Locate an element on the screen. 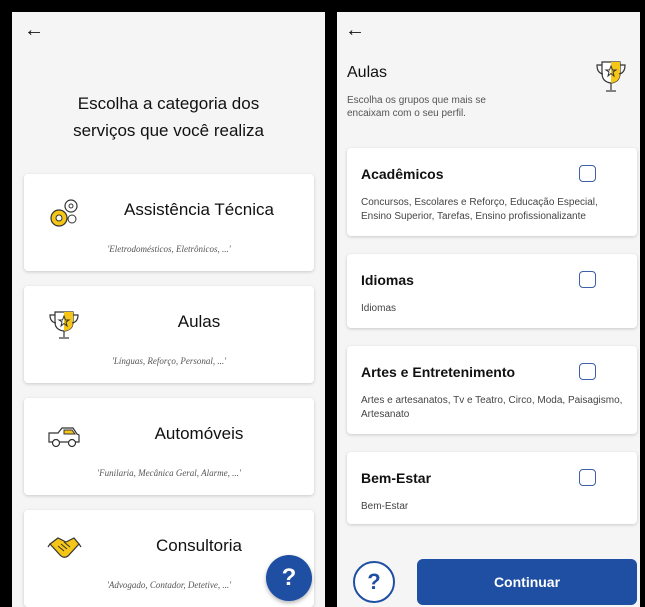  gears-icon is located at coordinates (64, 213).